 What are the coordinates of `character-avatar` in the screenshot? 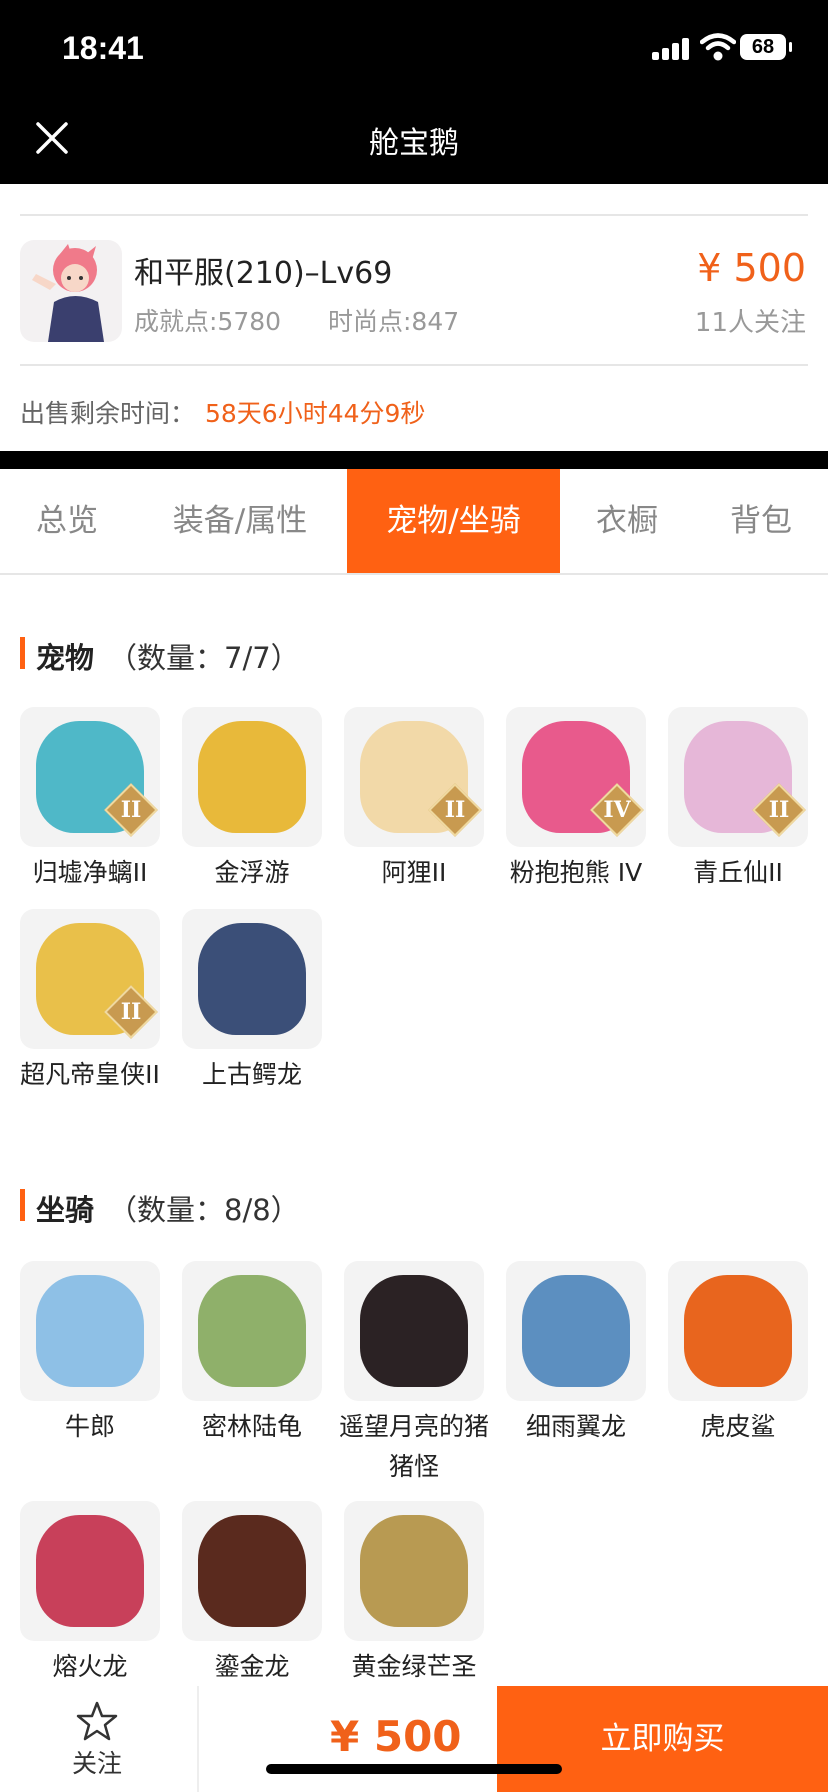 It's located at (71, 291).